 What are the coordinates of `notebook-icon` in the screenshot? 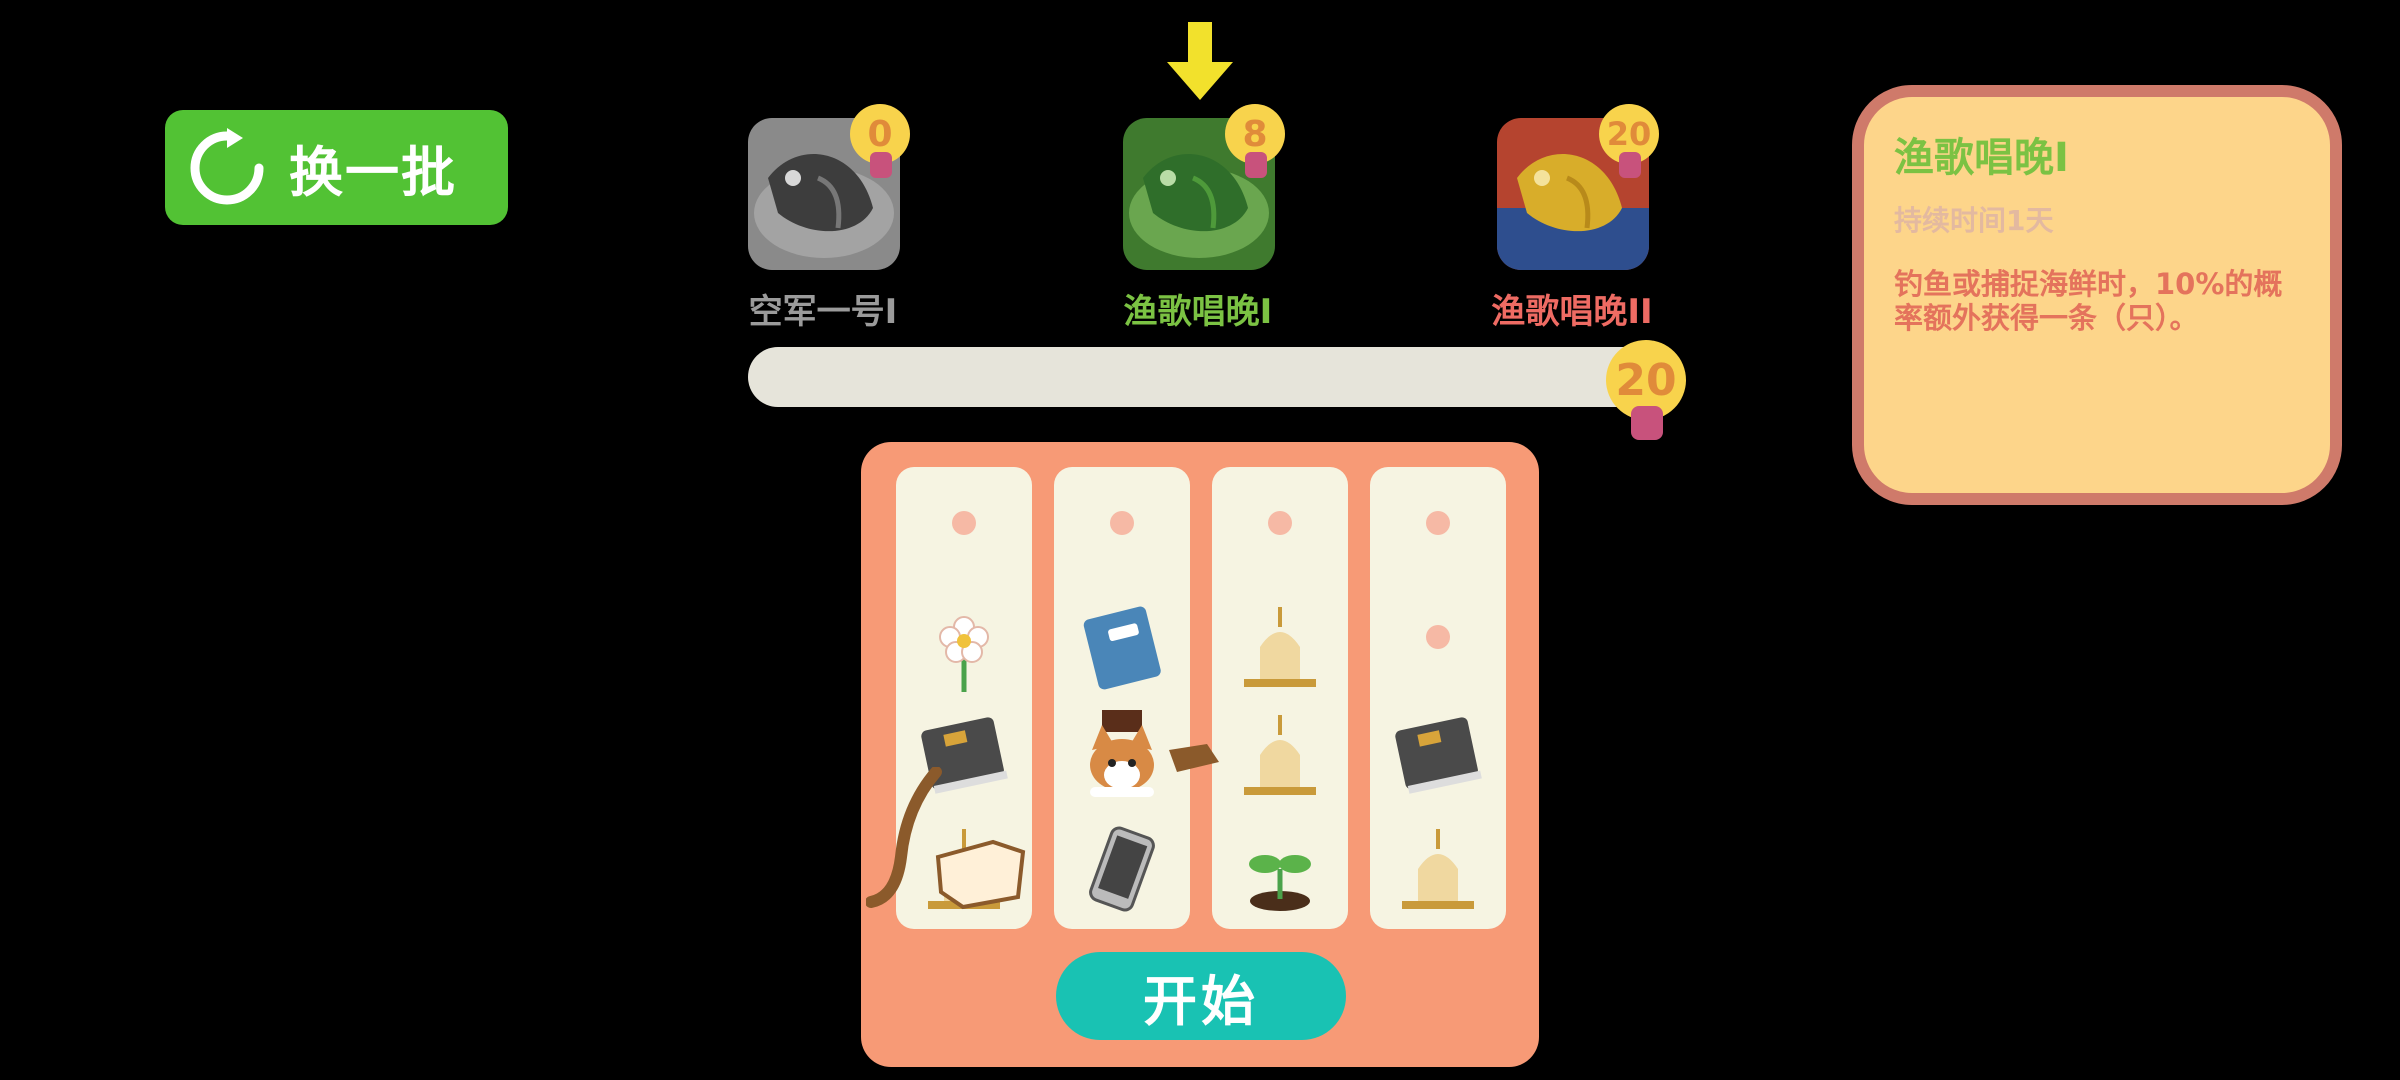 It's located at (1122, 648).